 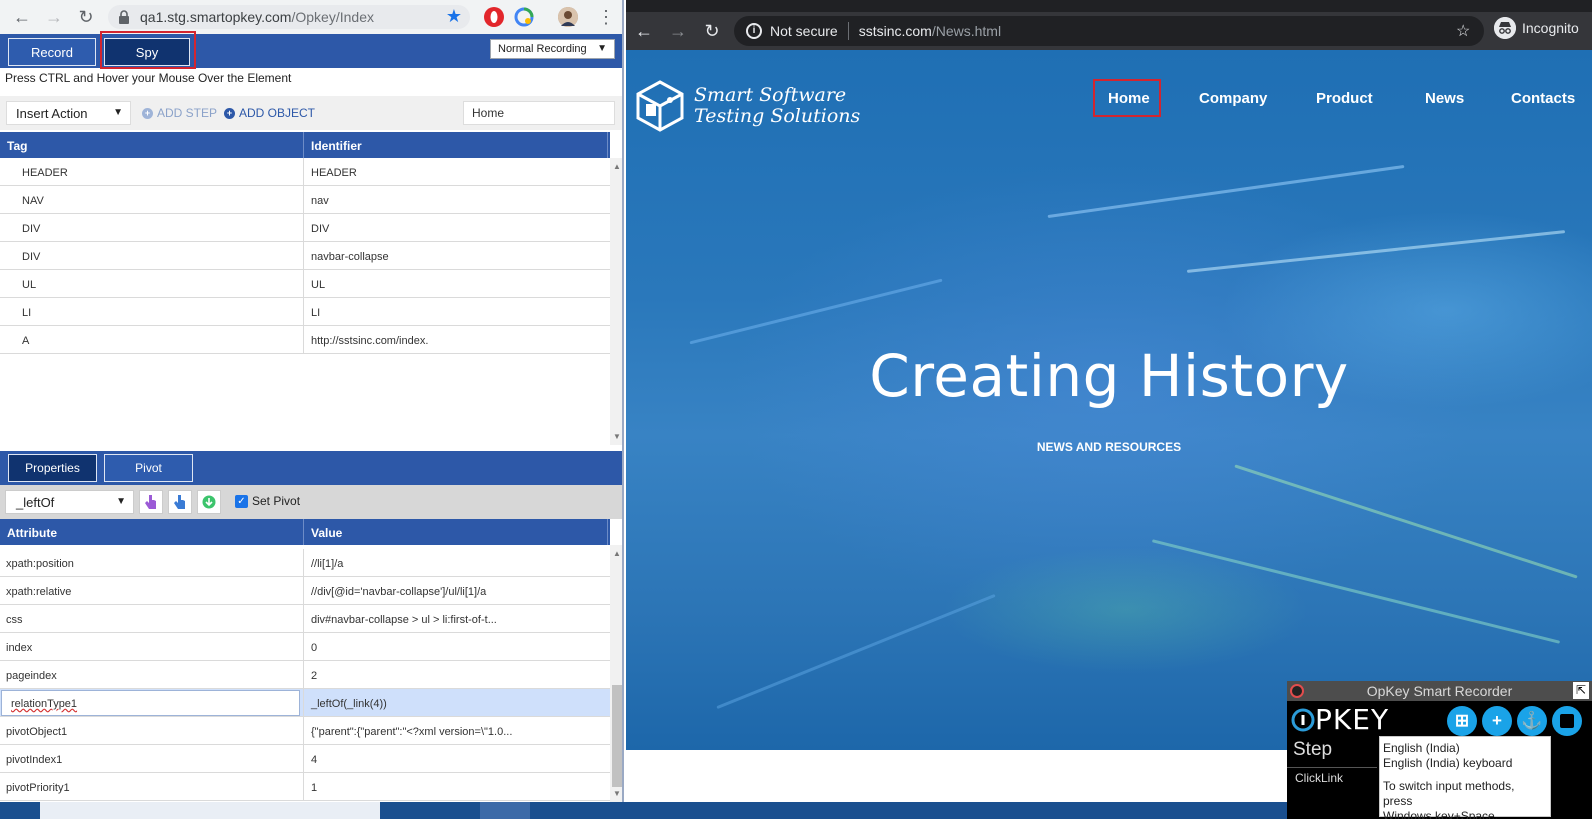 I want to click on anchor-icon: ⚓, so click(x=1532, y=721).